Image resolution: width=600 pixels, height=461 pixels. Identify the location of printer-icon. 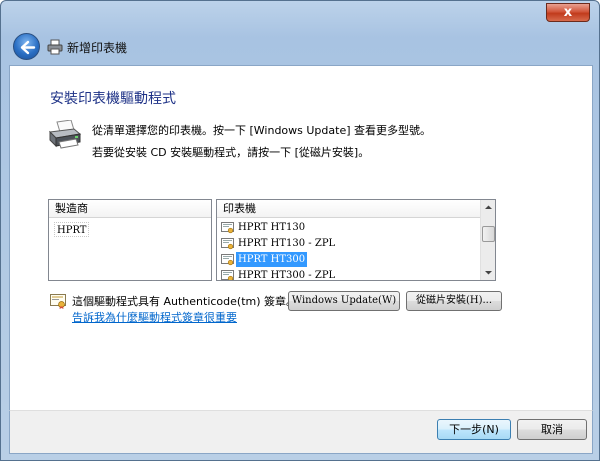
(55, 47).